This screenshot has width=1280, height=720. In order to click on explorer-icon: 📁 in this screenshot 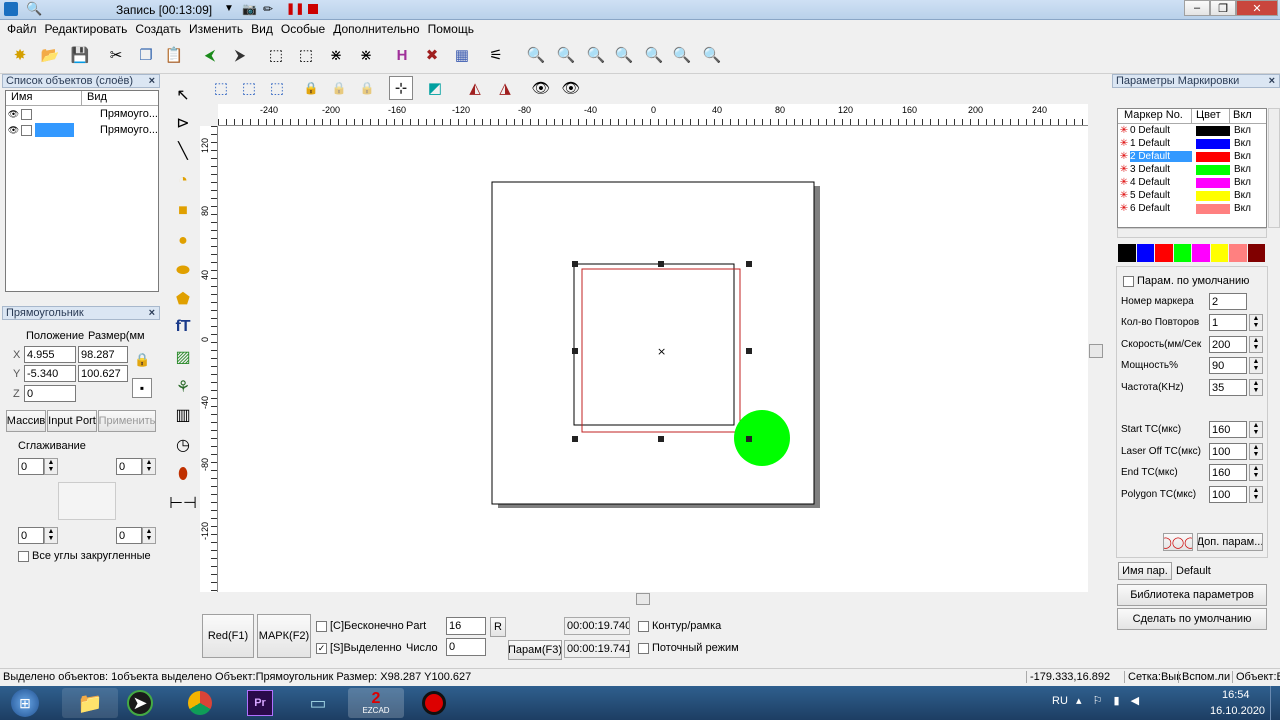, I will do `click(90, 703)`.